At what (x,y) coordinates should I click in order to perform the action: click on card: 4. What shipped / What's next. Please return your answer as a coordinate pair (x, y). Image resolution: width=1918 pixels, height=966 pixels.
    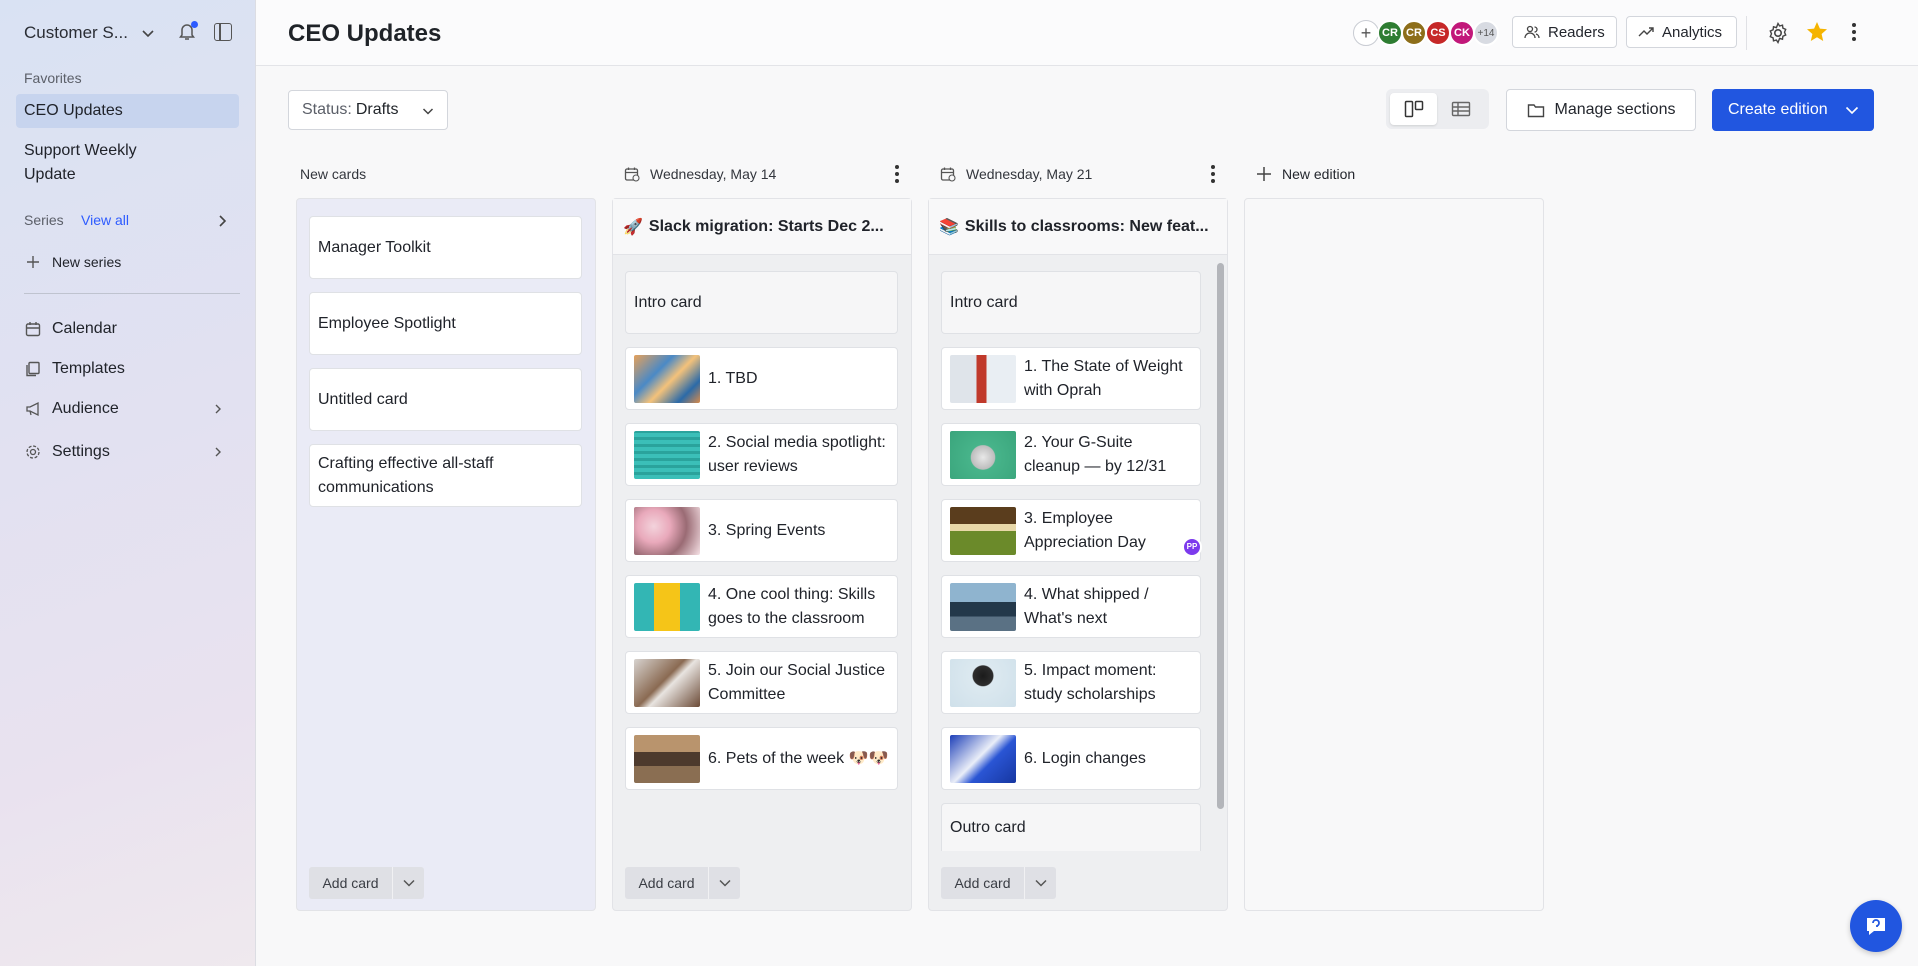
    Looking at the image, I should click on (1071, 606).